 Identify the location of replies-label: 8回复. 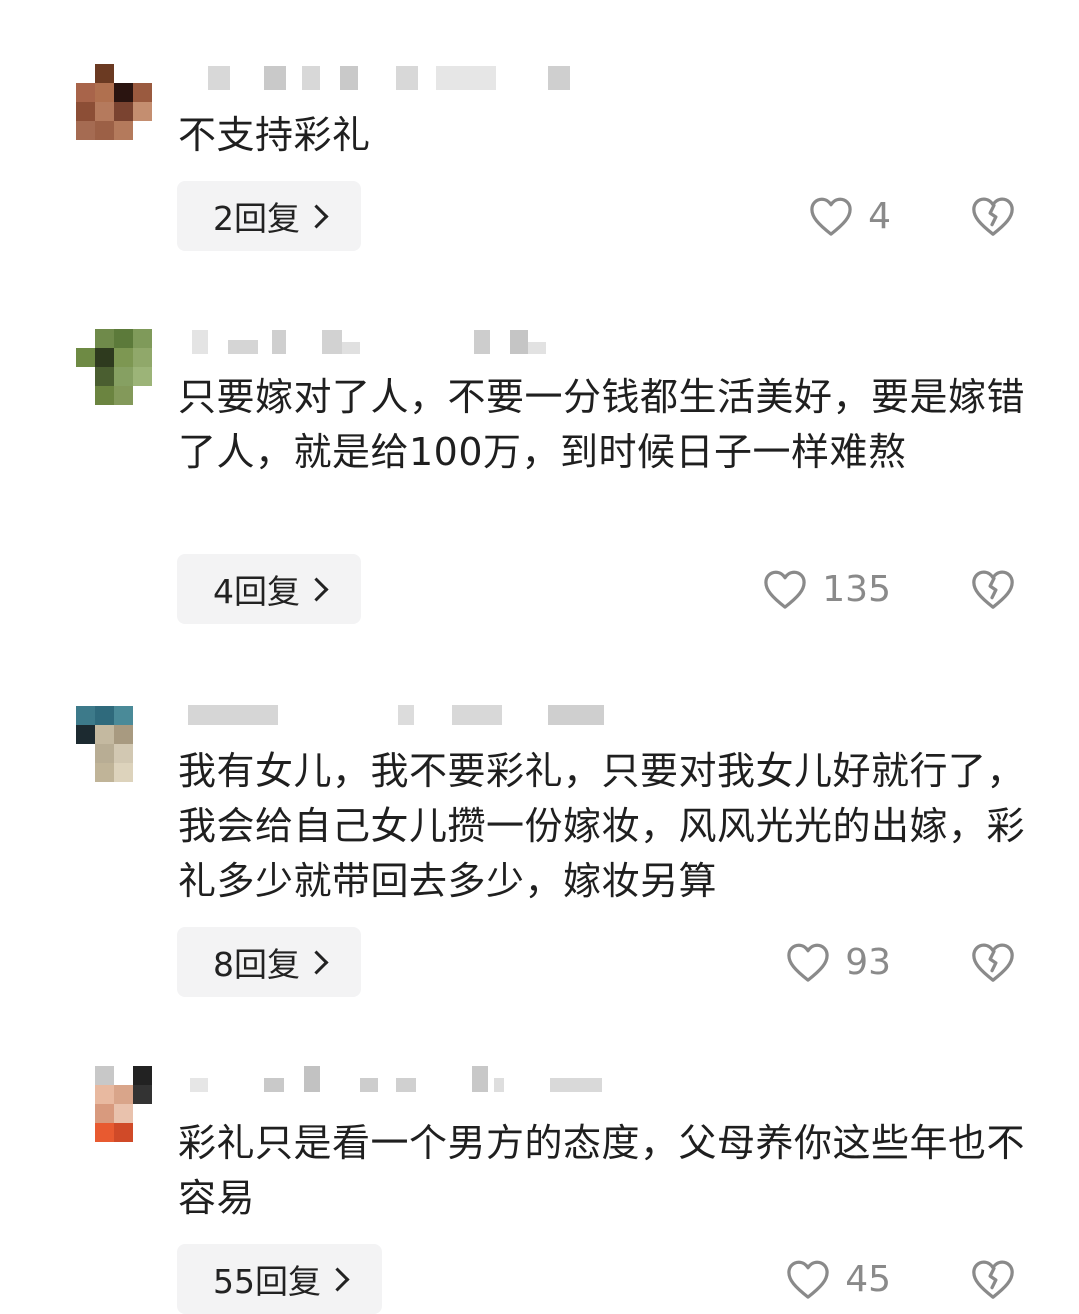
(256, 964).